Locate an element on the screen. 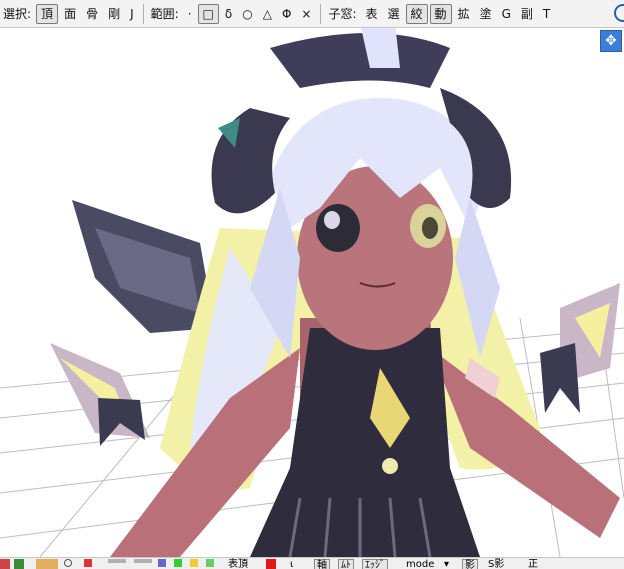  move-arrows-icon: ✥ is located at coordinates (611, 41).